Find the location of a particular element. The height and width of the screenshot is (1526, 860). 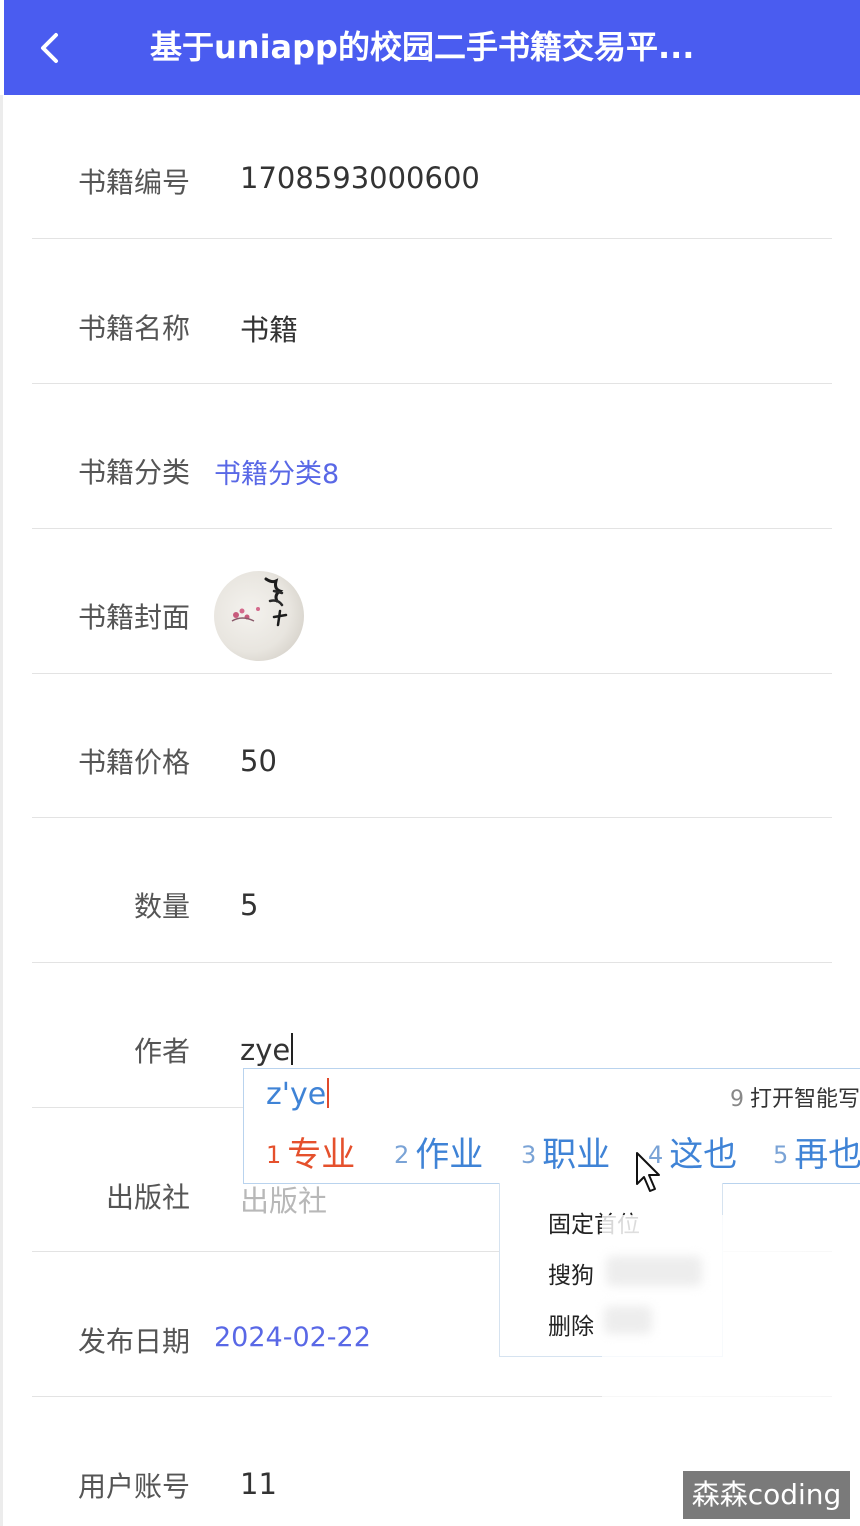

ime-candidate-text: 专业 is located at coordinates (321, 1155).